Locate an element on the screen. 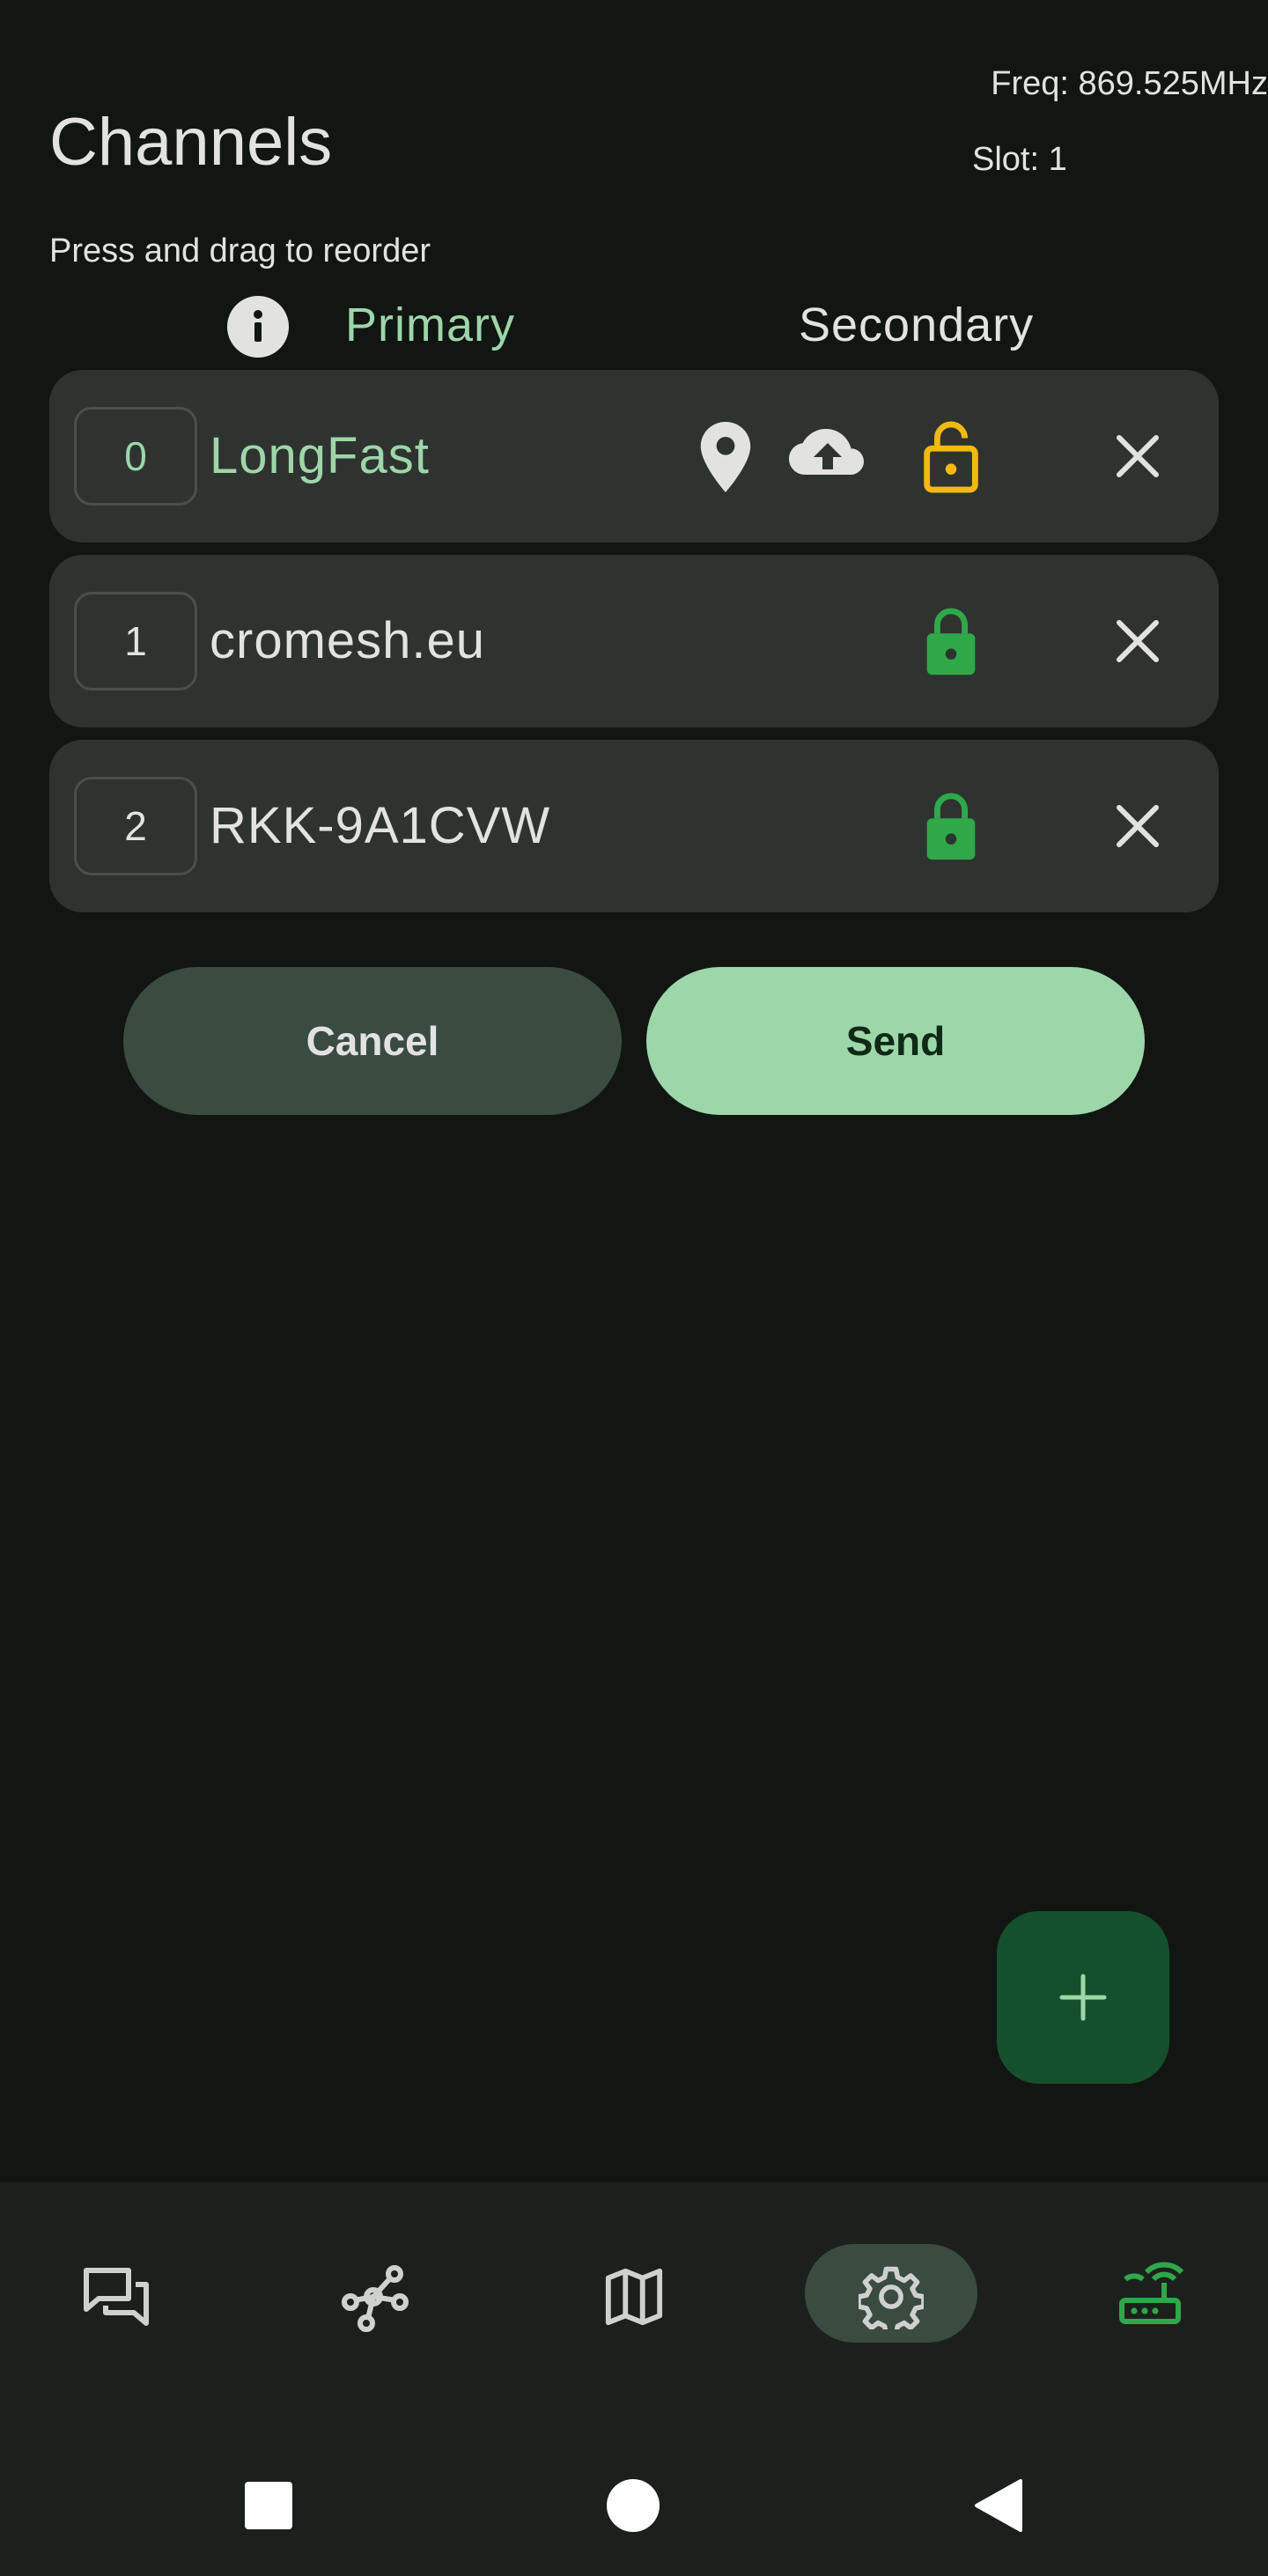 The image size is (1268, 2576). recents-icon is located at coordinates (268, 2505).